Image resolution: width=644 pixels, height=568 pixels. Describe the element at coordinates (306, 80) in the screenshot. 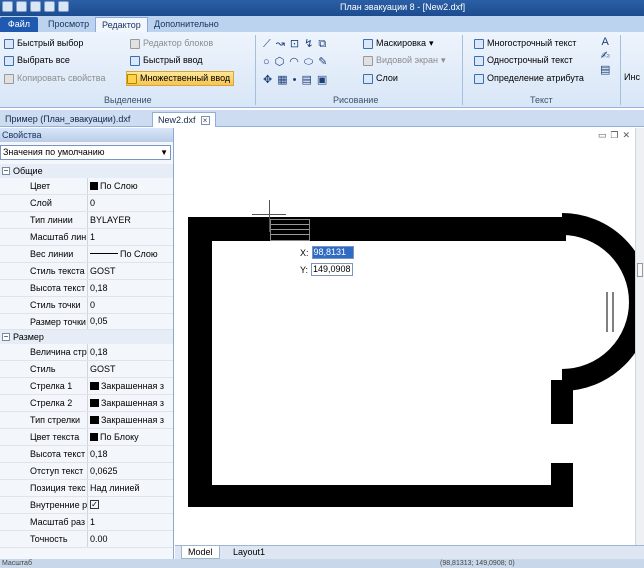

I see `table-icon: ▤` at that location.